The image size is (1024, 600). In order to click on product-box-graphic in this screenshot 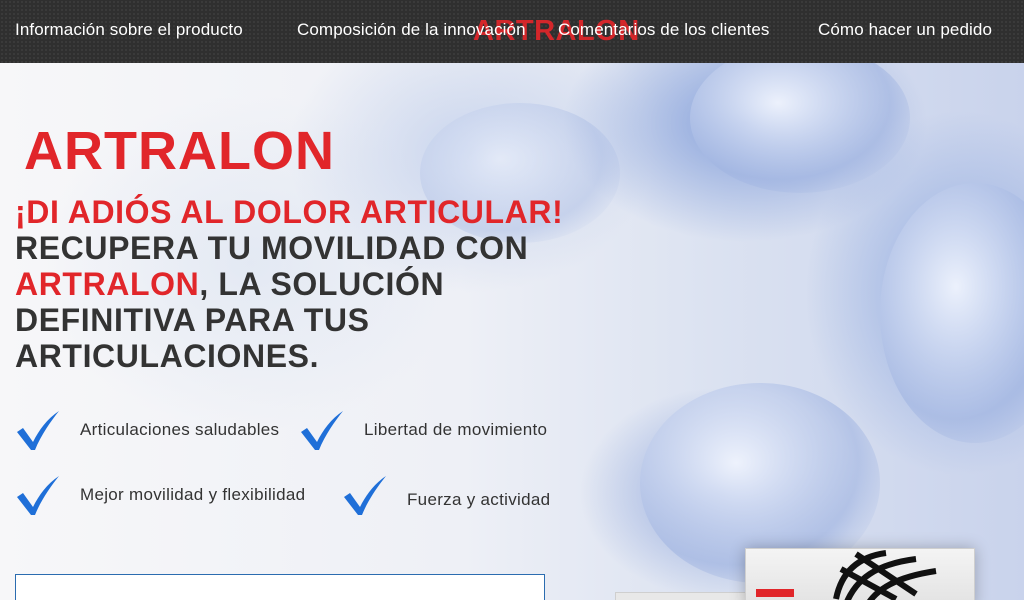, I will do `click(846, 575)`.